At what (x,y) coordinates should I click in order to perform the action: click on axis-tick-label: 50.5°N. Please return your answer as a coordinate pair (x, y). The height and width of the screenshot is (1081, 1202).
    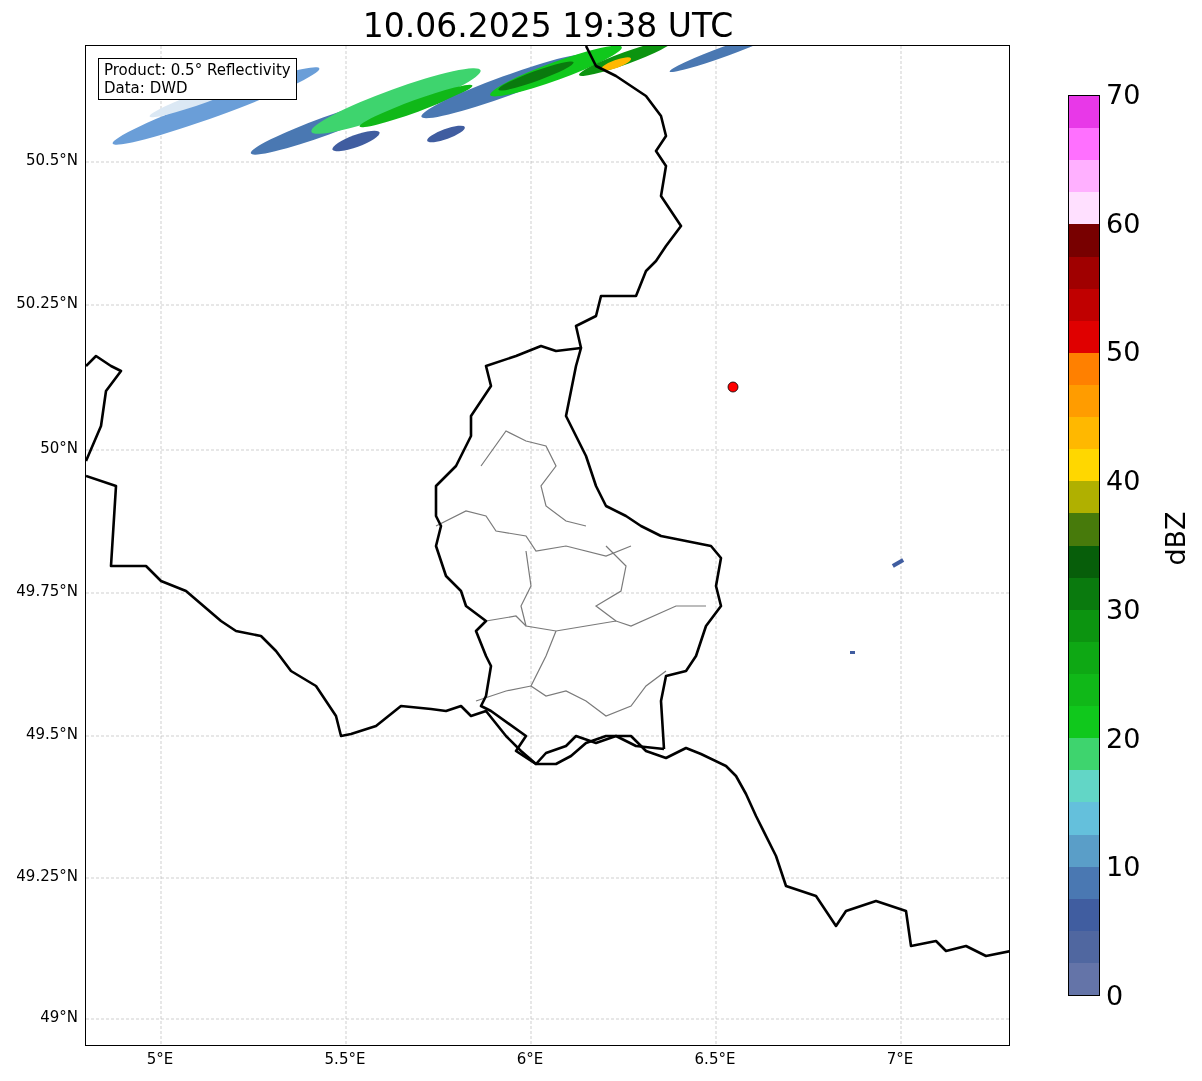
    Looking at the image, I should click on (51, 160).